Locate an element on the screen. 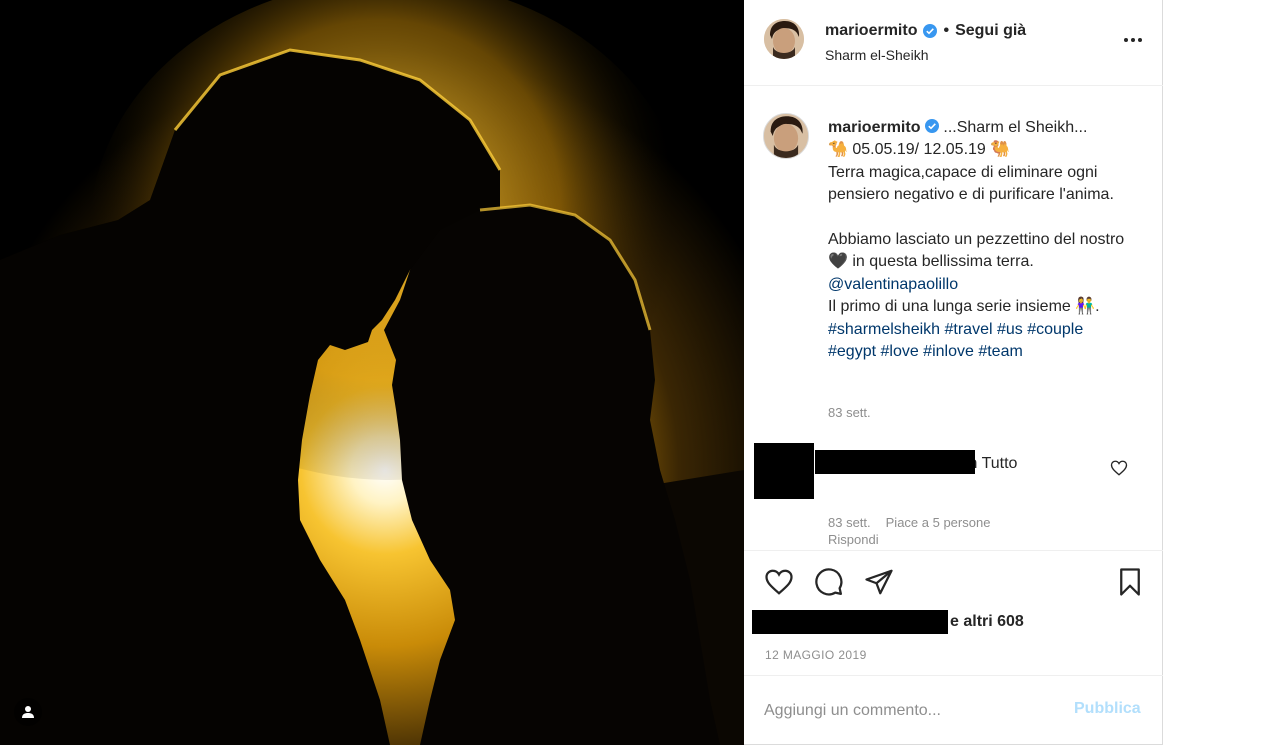  redacted-likers is located at coordinates (850, 622).